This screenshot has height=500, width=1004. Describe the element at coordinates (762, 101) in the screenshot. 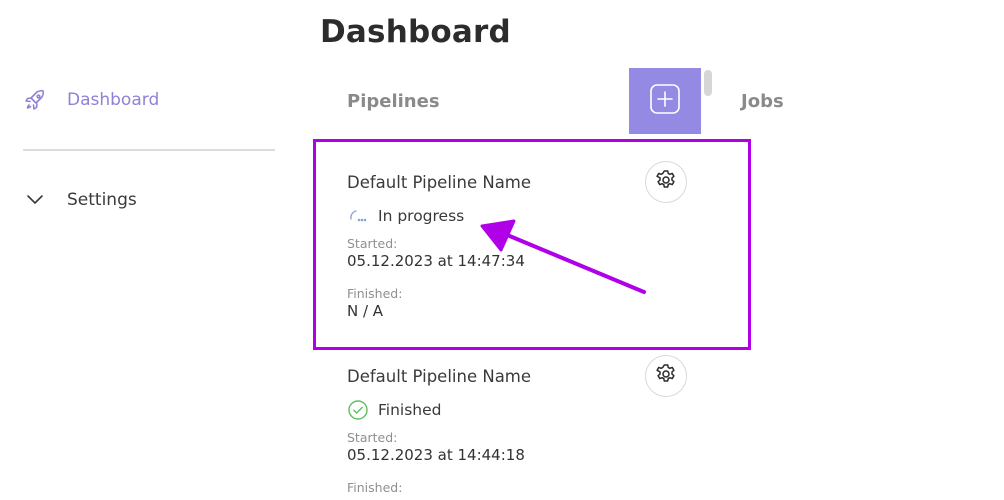

I see `jobs-title: Jobs` at that location.